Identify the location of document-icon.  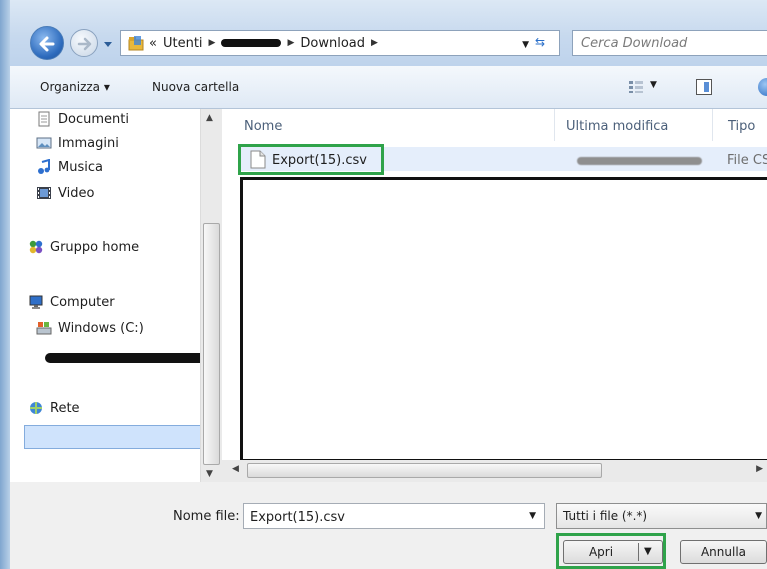
(44, 119).